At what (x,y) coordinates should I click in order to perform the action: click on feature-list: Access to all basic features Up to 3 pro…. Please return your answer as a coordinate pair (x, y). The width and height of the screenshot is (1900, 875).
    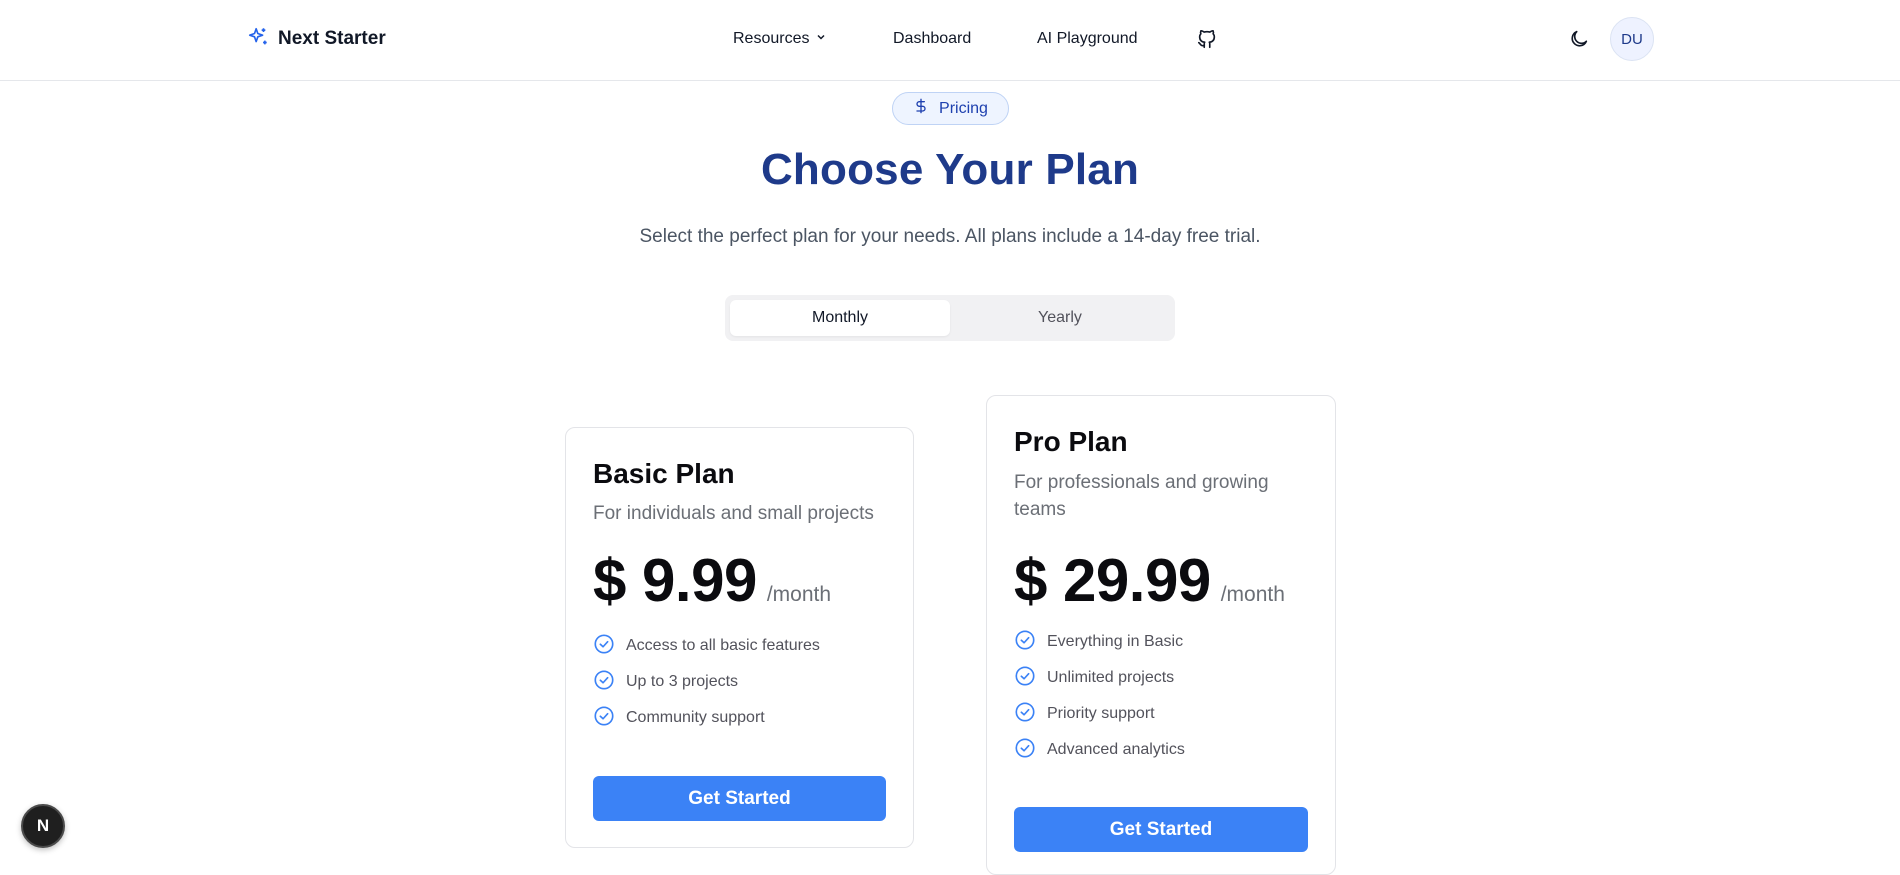
    Looking at the image, I should click on (706, 682).